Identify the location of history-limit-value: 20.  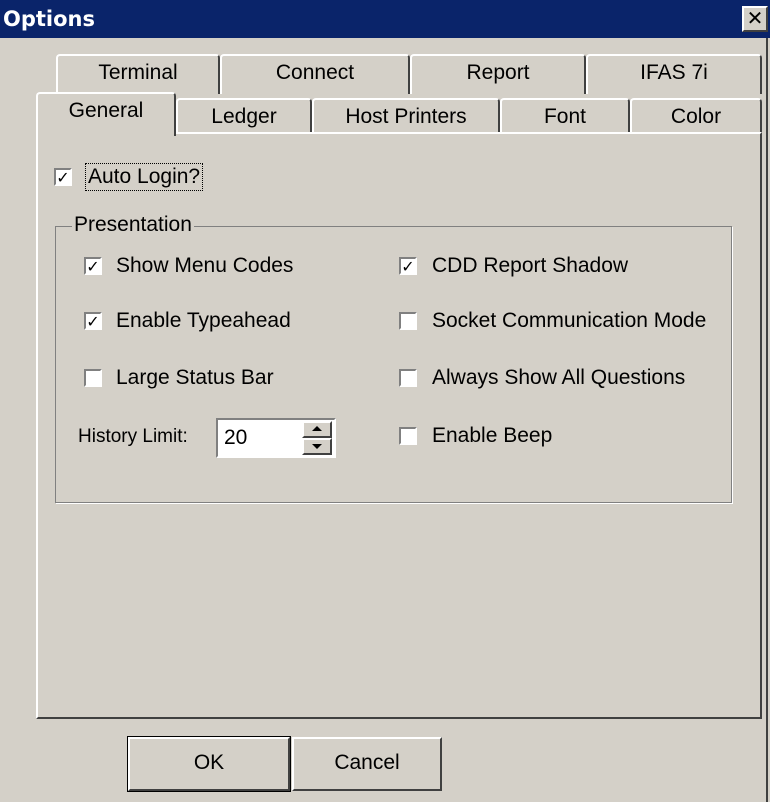
(235, 438).